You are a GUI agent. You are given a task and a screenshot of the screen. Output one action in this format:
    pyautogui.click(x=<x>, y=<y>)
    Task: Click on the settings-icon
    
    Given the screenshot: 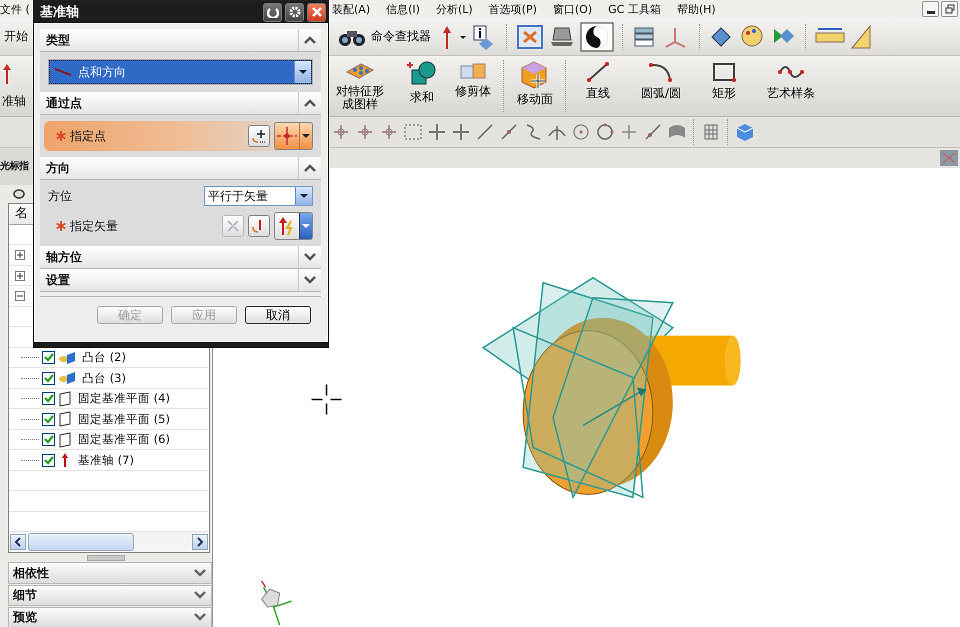 What is the action you would take?
    pyautogui.click(x=294, y=12)
    